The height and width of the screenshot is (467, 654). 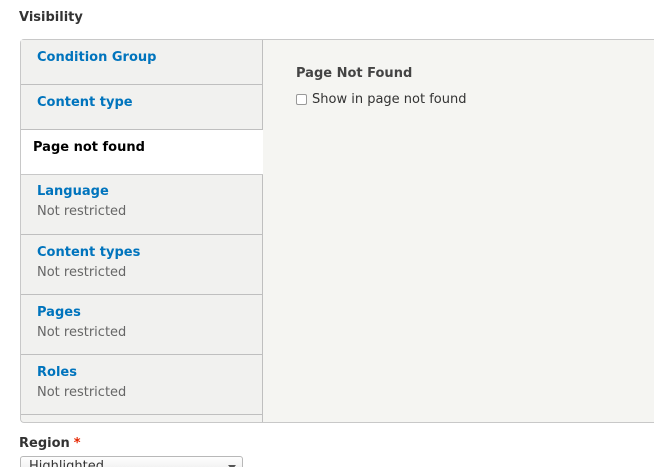 I want to click on tab-content-type: Content type, so click(x=141, y=107).